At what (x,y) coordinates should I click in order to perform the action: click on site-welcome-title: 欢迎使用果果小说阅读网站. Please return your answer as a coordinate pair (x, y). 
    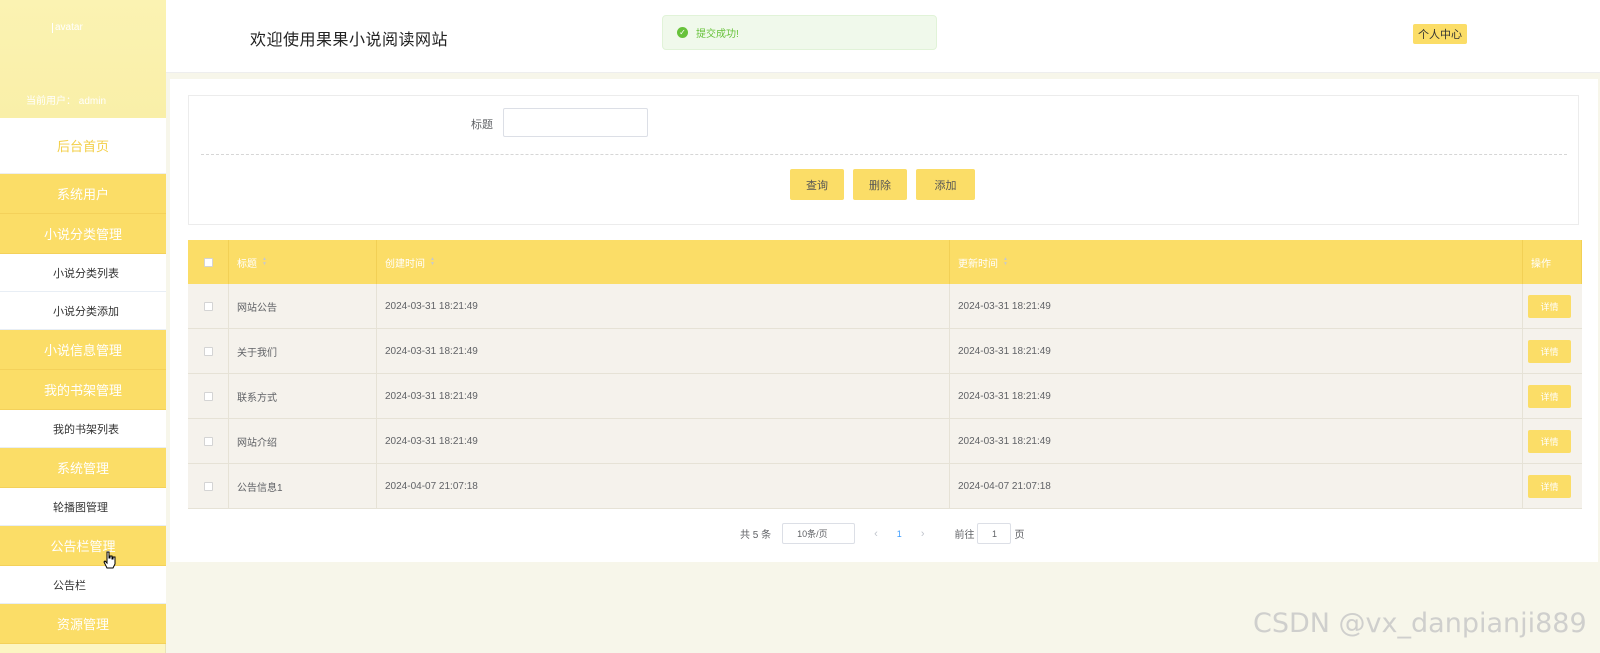
    Looking at the image, I should click on (349, 40).